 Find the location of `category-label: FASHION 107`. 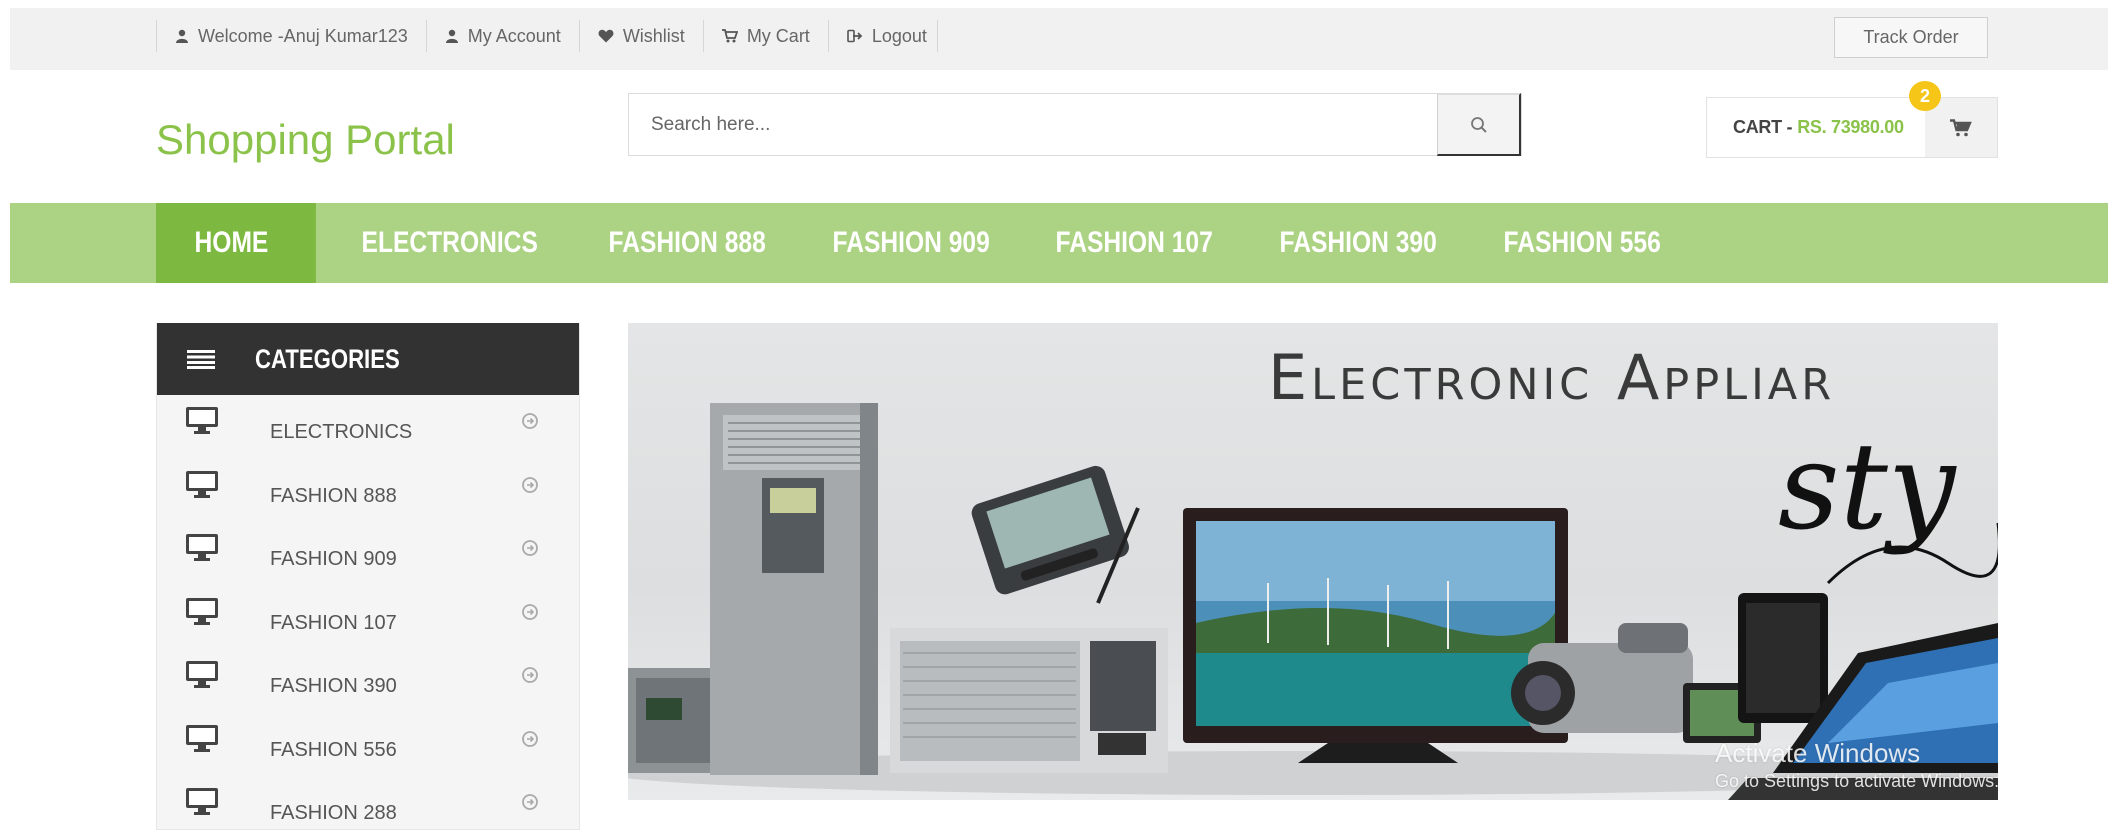

category-label: FASHION 107 is located at coordinates (333, 622).